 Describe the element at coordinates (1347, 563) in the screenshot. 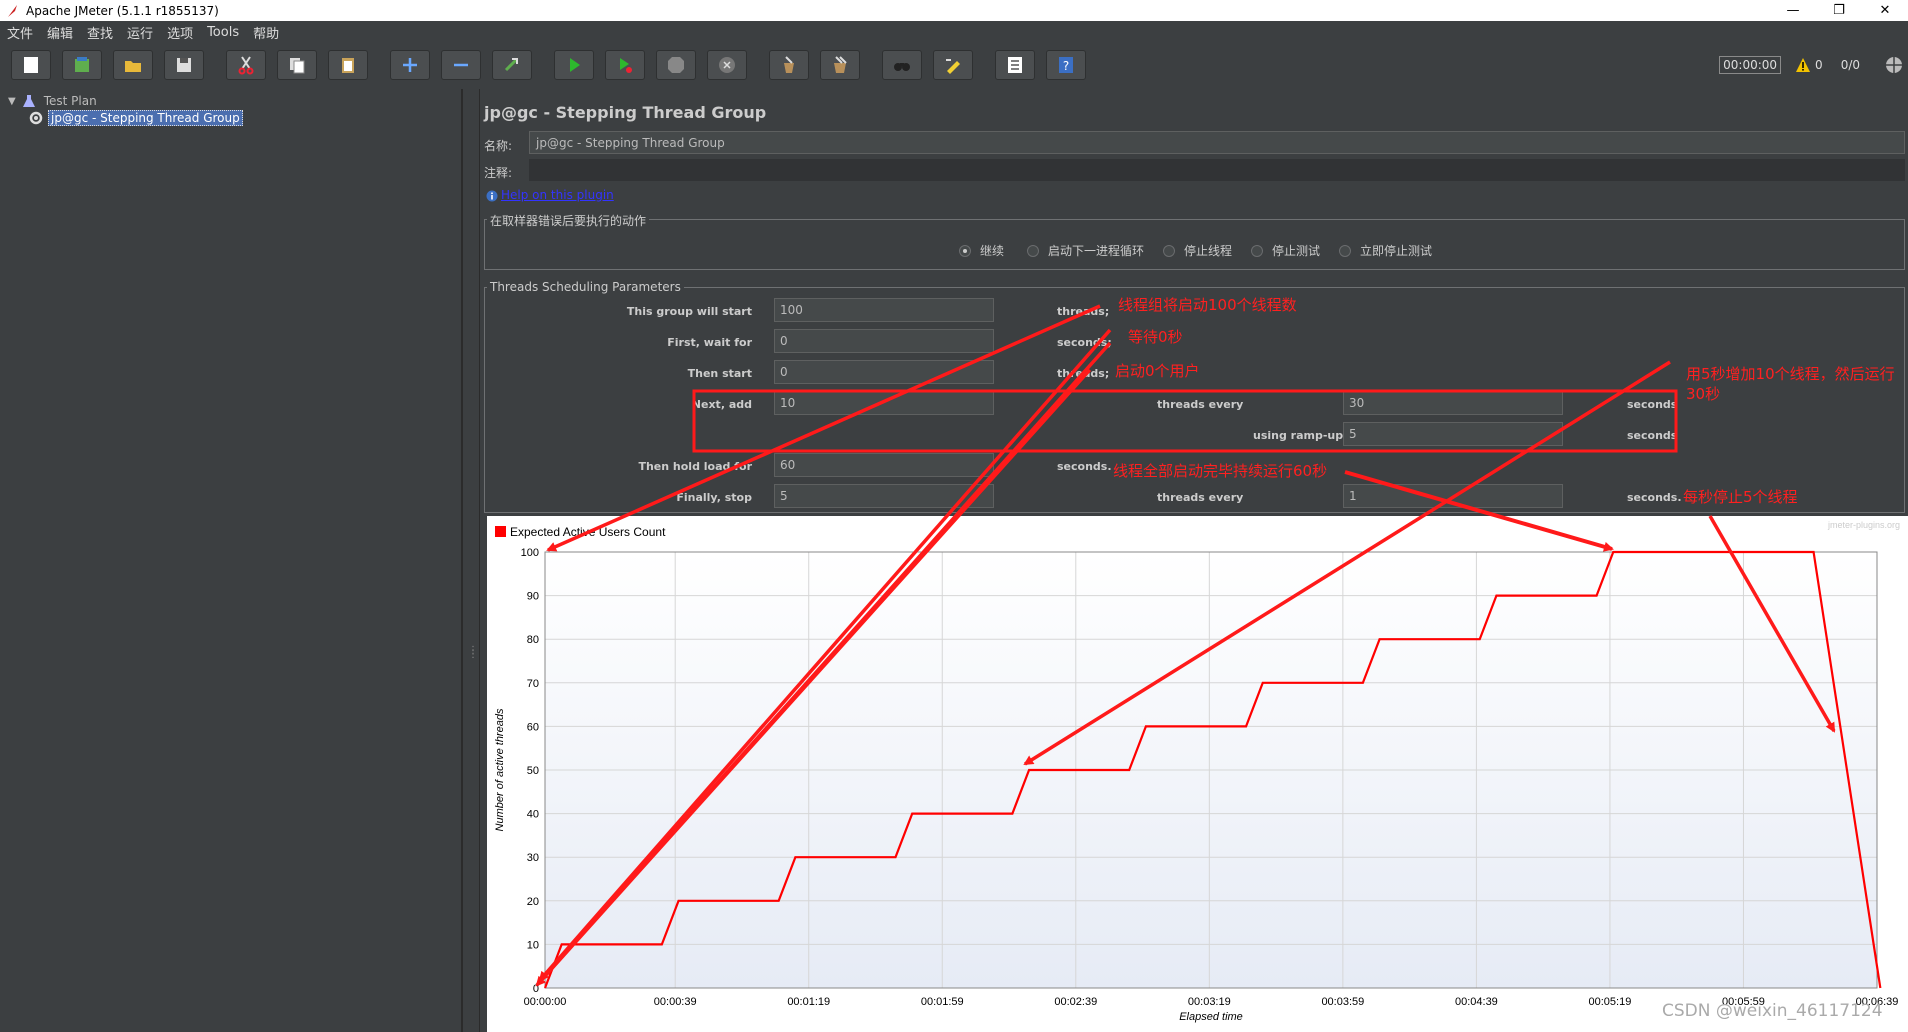

I see `annotation-arrow-step` at that location.